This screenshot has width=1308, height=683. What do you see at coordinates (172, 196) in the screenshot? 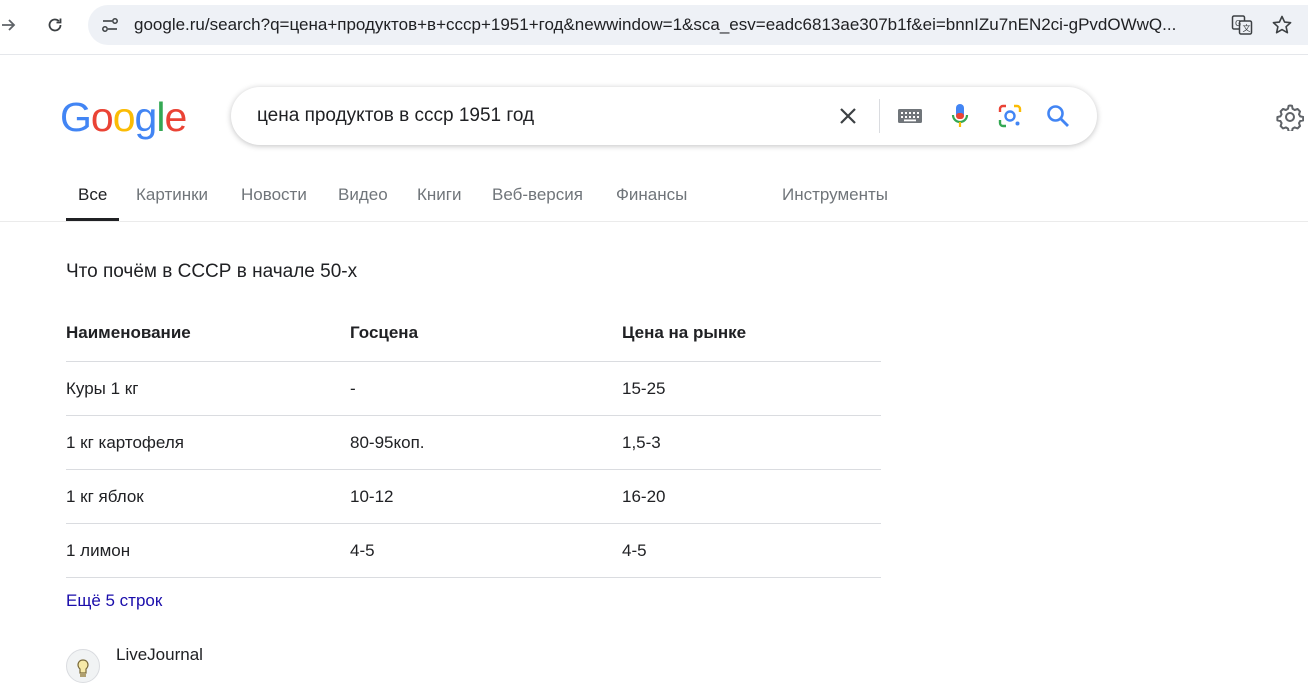
I see `tab-images: Картинки` at bounding box center [172, 196].